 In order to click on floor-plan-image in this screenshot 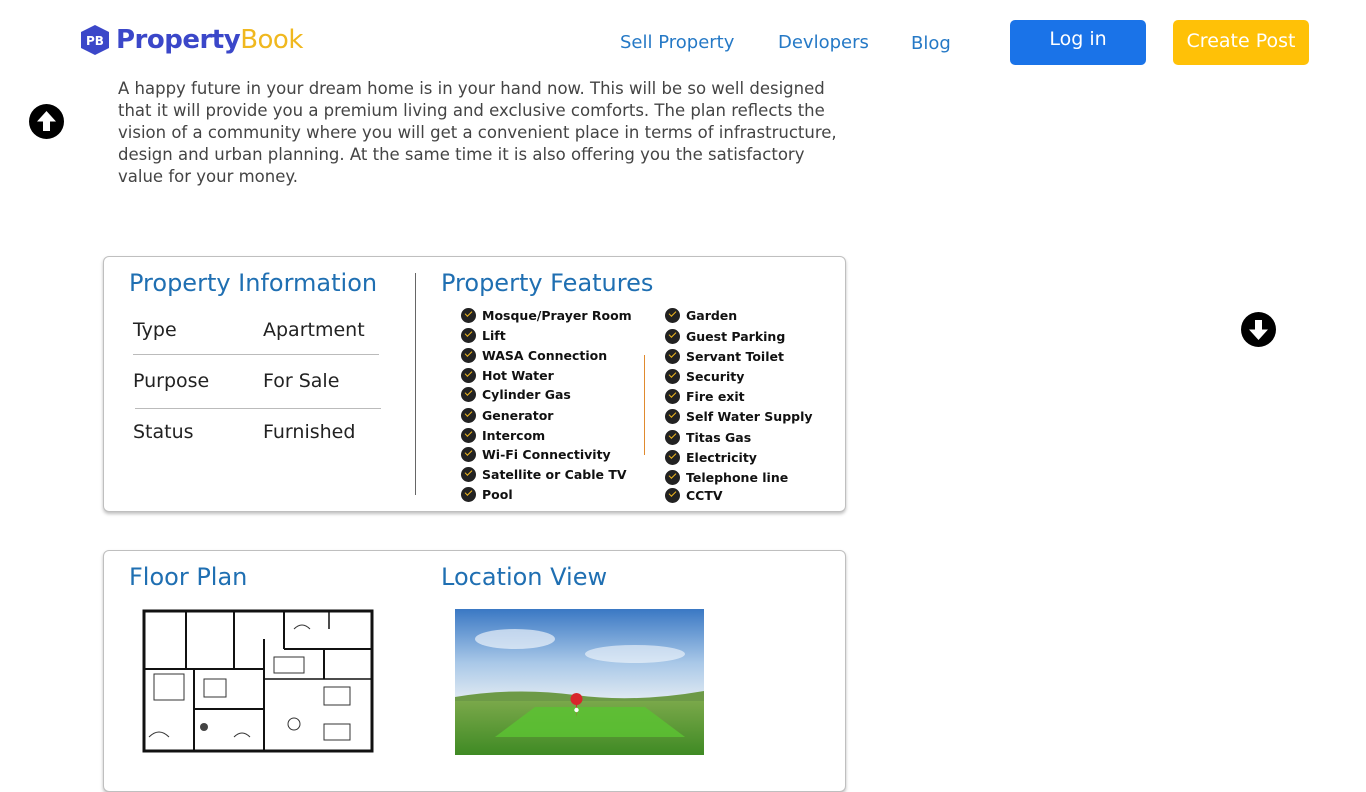, I will do `click(254, 682)`.